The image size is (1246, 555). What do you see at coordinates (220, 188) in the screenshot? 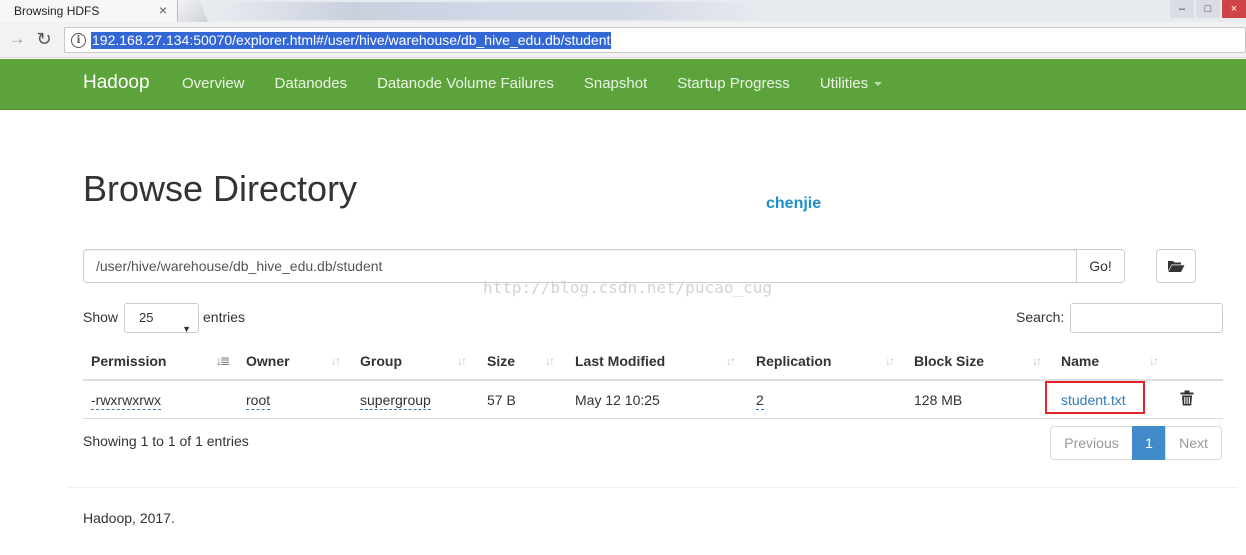
I see `page-title: Browse Directory` at bounding box center [220, 188].